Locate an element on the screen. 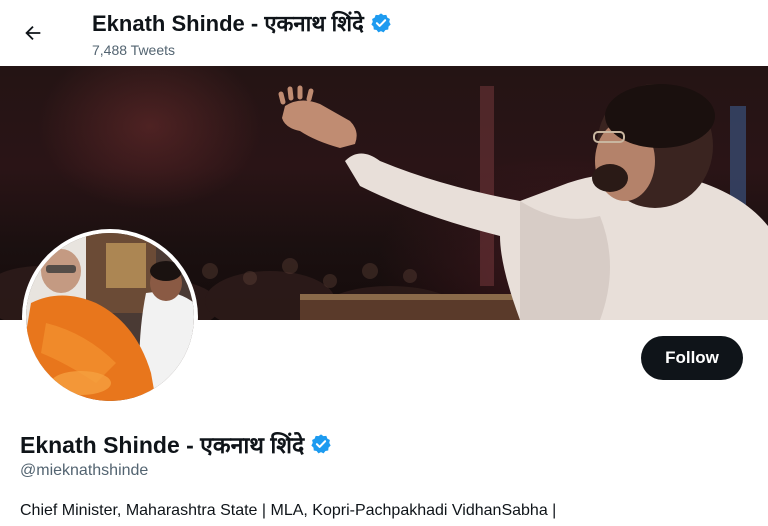 The width and height of the screenshot is (768, 526). profile-header-bar: Eknath Shinde - एकनाथ शिंदे 7,488 Tweets is located at coordinates (384, 33).